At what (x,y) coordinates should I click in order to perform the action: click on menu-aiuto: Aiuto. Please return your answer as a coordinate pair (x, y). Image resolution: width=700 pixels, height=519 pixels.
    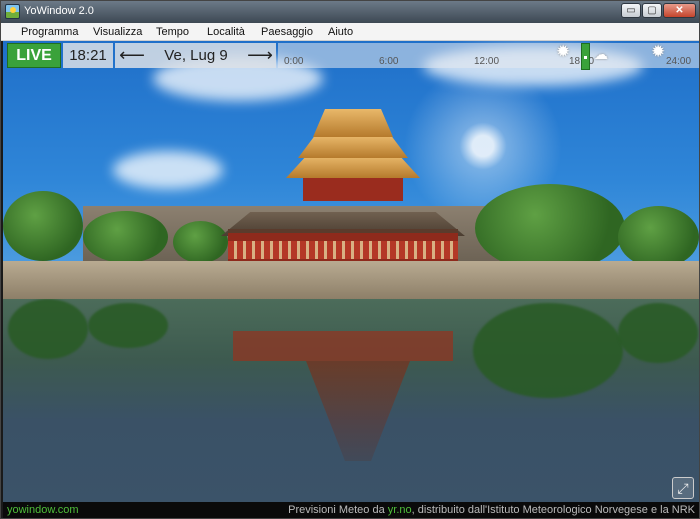
    Looking at the image, I should click on (340, 32).